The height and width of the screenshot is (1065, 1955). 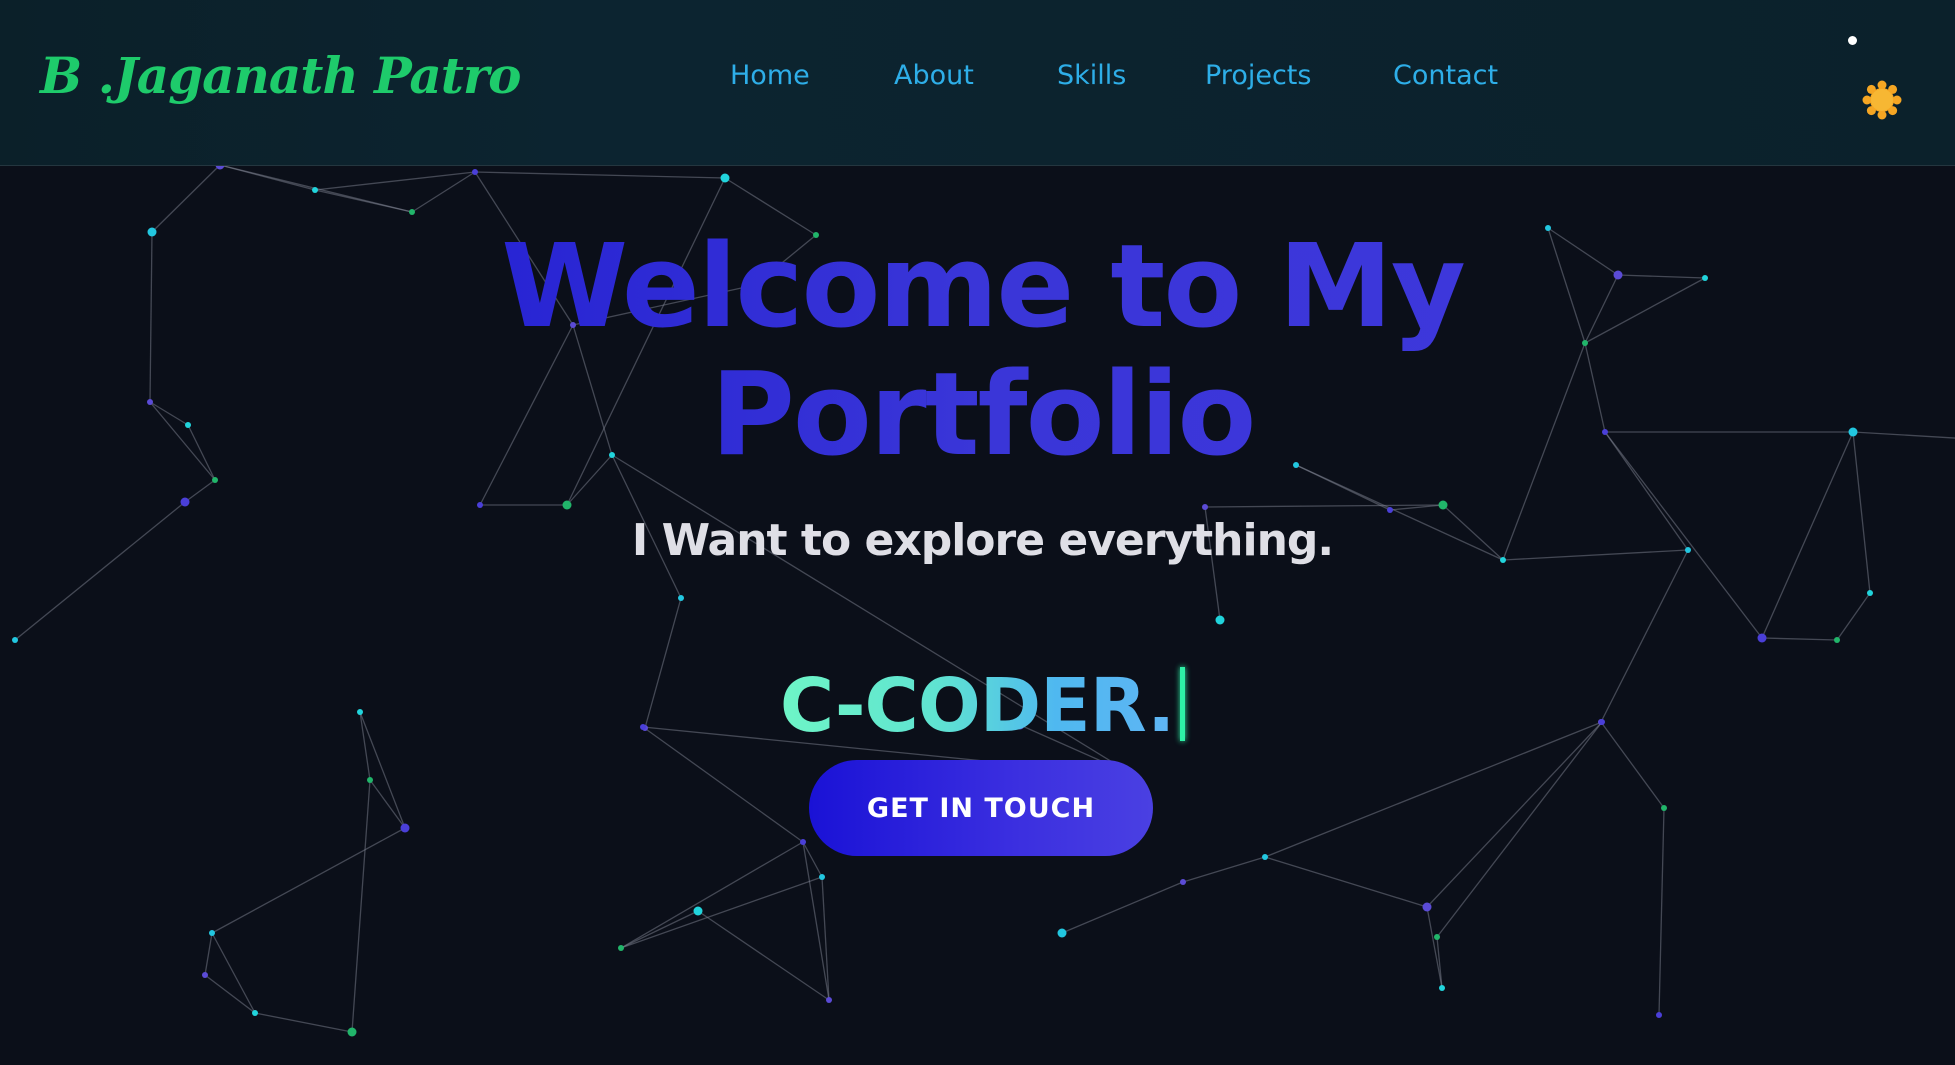 What do you see at coordinates (977, 80) in the screenshot?
I see `nav-menu: Home About Skills Projects Contact` at bounding box center [977, 80].